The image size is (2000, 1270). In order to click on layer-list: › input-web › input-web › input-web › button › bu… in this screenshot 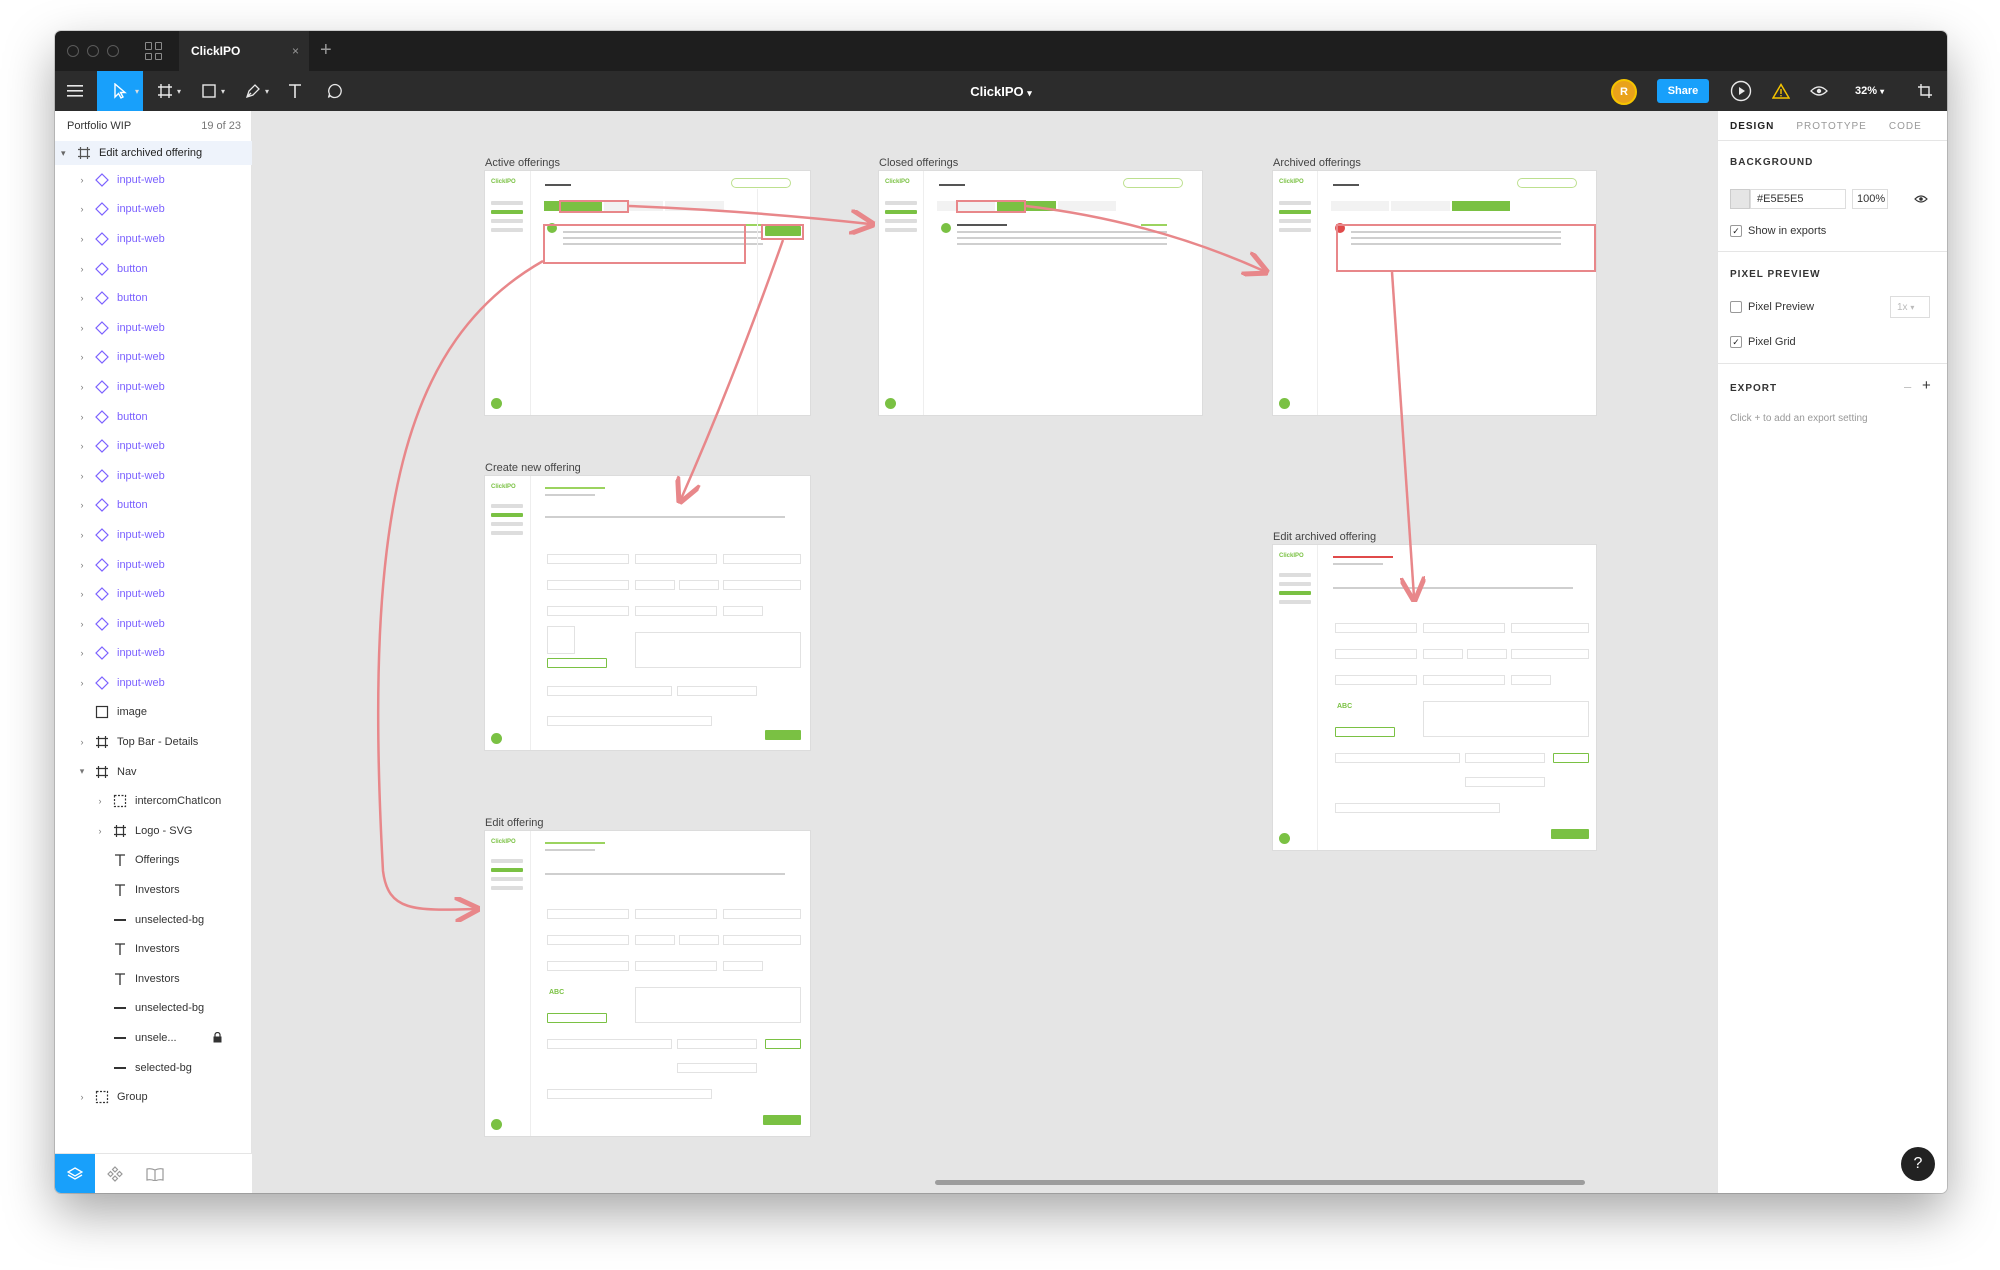, I will do `click(153, 642)`.